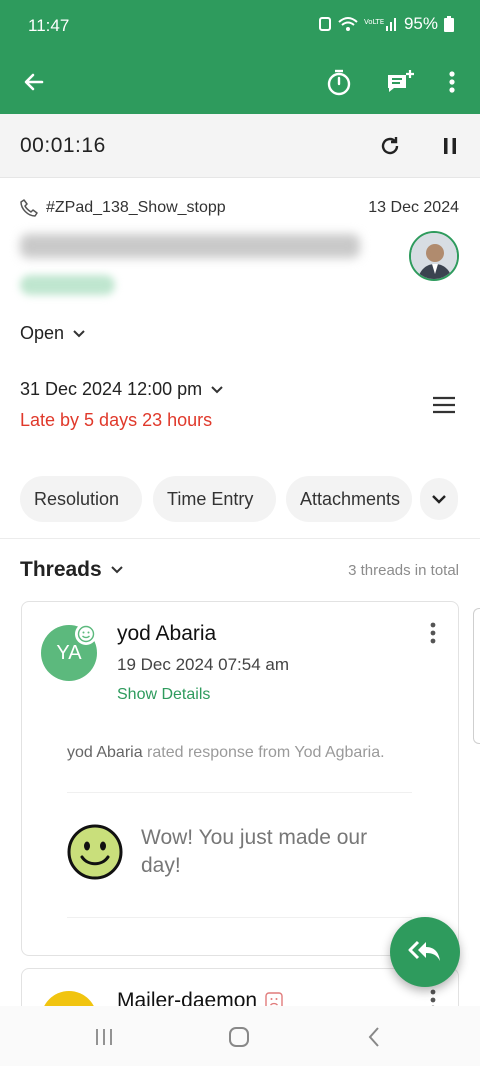  I want to click on ticket-id-row: #ZPad_138_Show_stopp, so click(123, 208).